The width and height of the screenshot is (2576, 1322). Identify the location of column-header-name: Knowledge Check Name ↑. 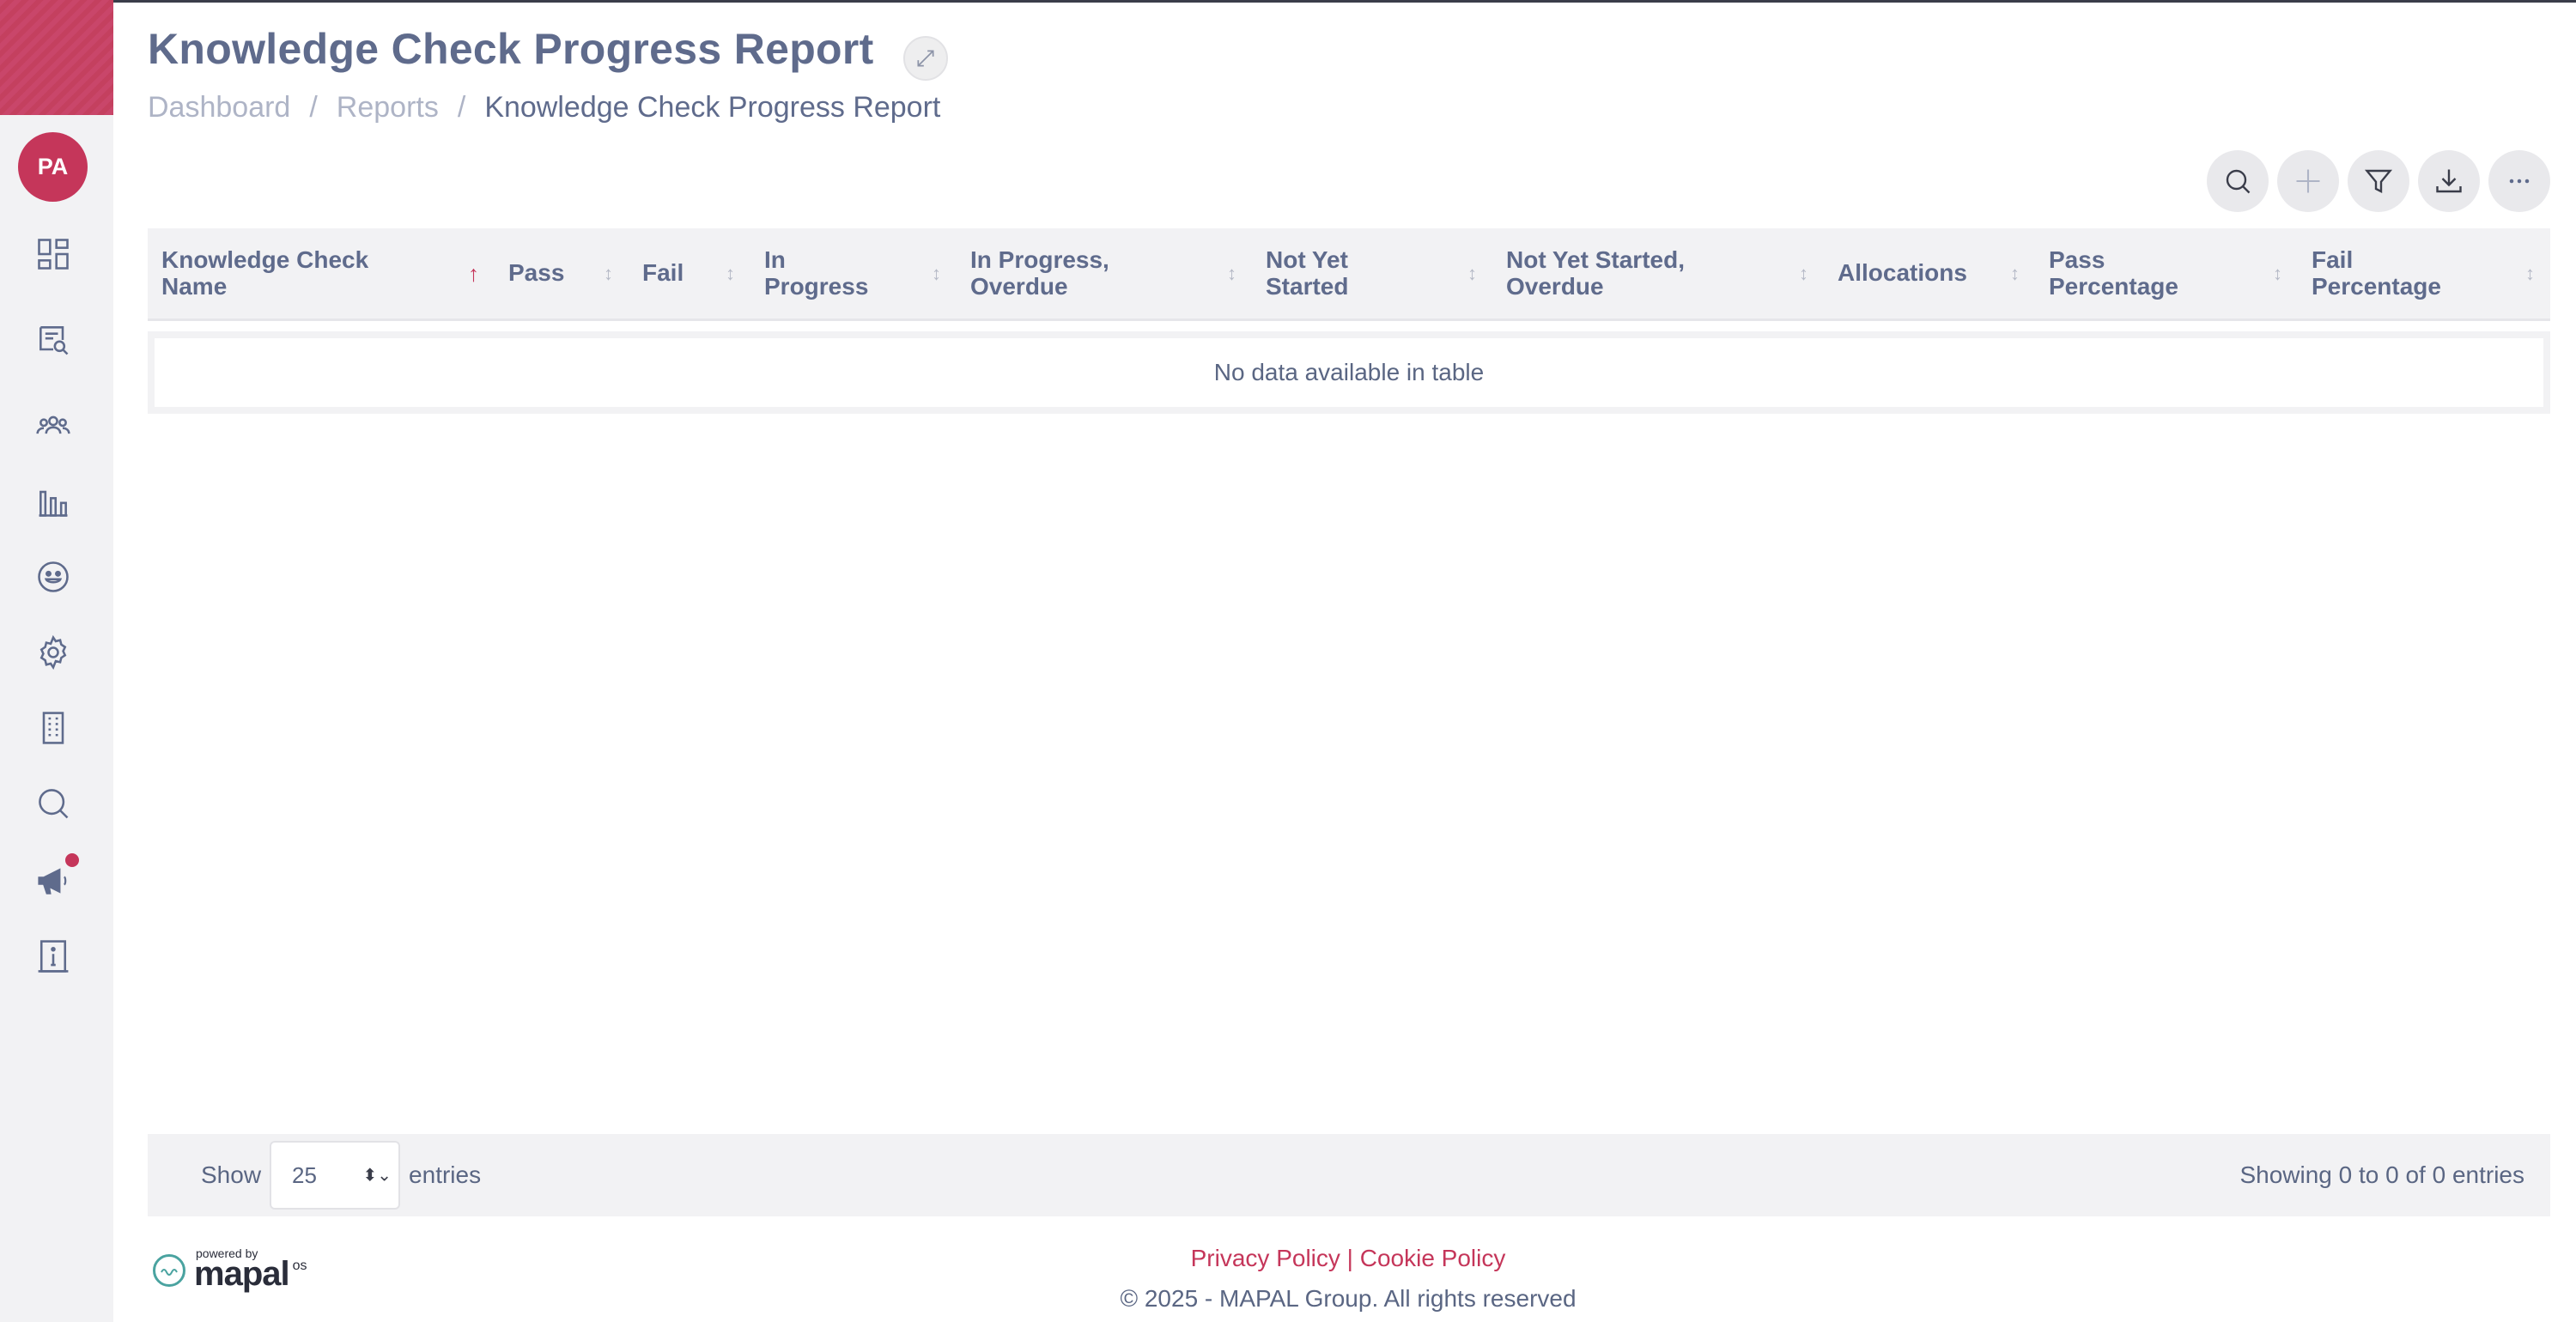
(322, 273).